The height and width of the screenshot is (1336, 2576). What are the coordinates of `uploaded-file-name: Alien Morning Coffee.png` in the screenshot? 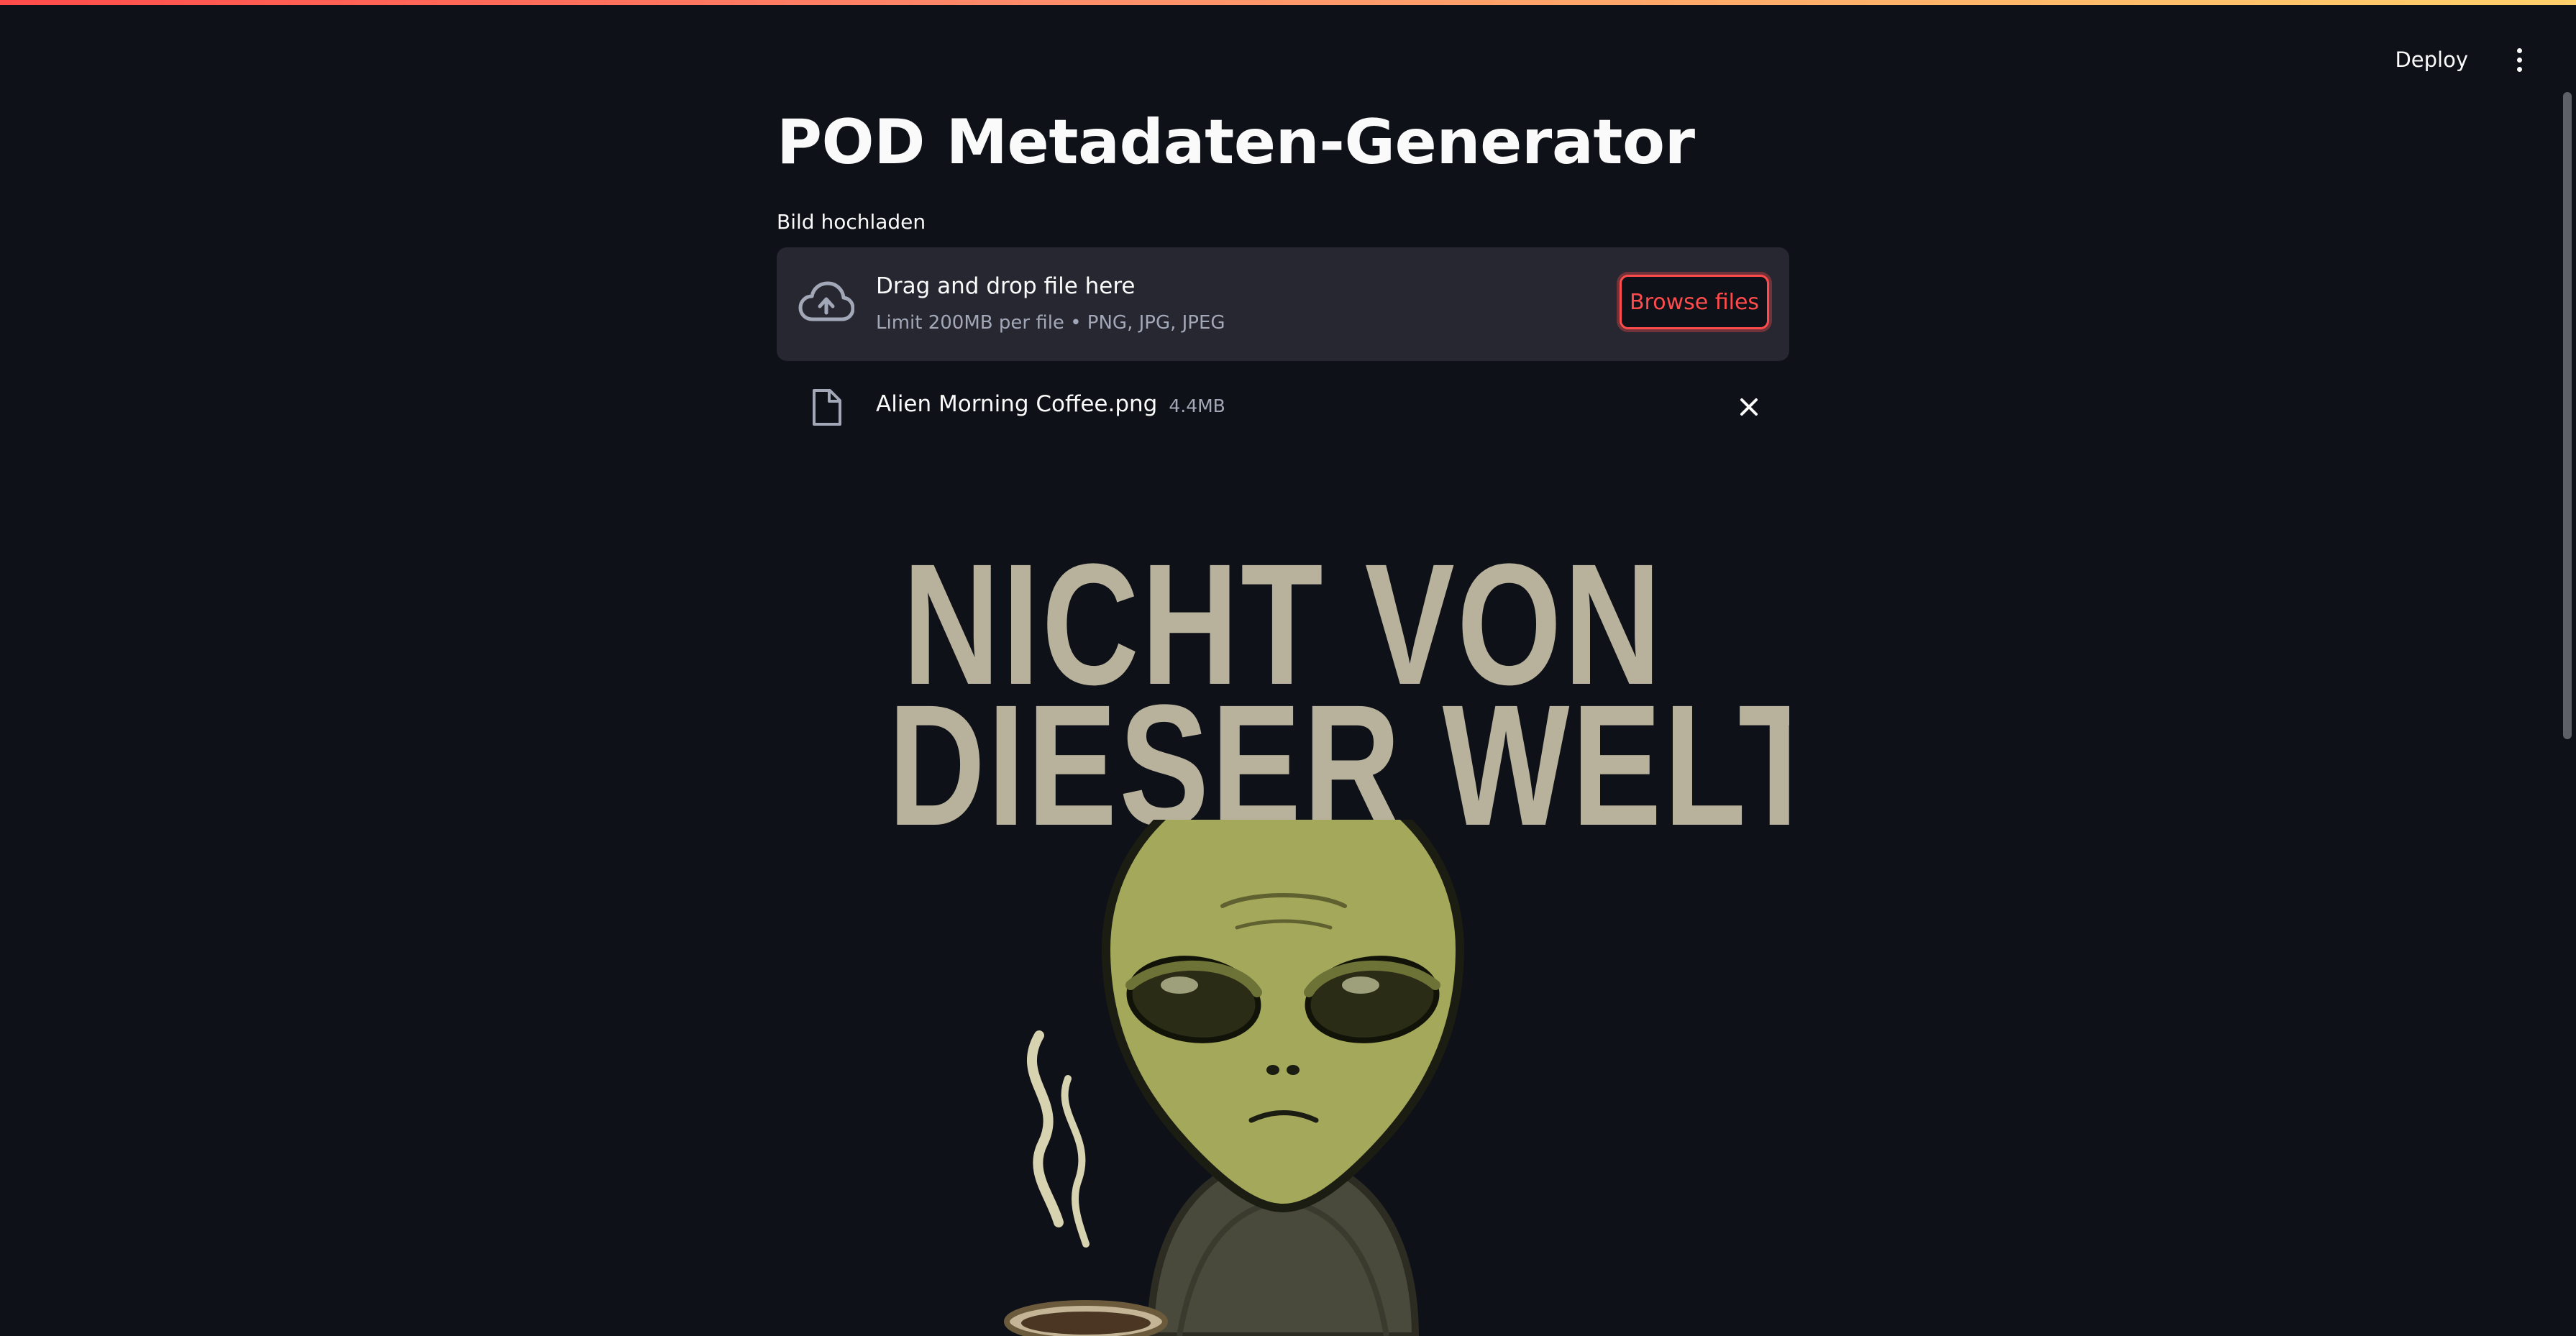 It's located at (1017, 404).